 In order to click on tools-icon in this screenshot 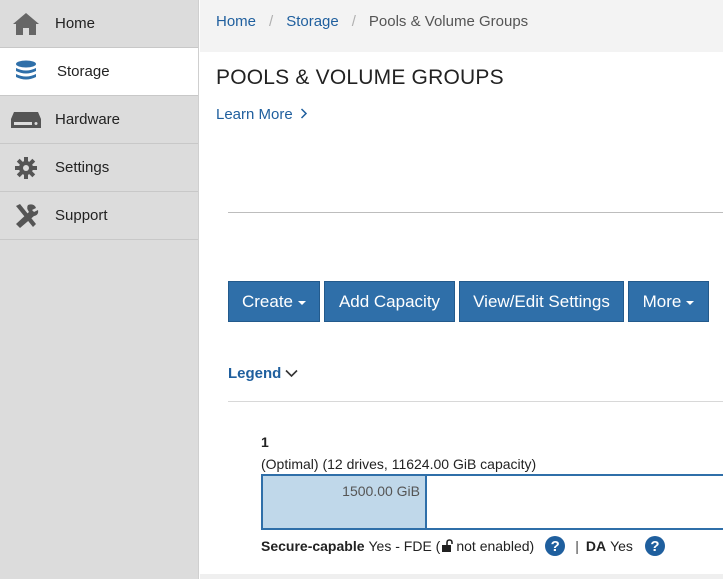, I will do `click(26, 216)`.